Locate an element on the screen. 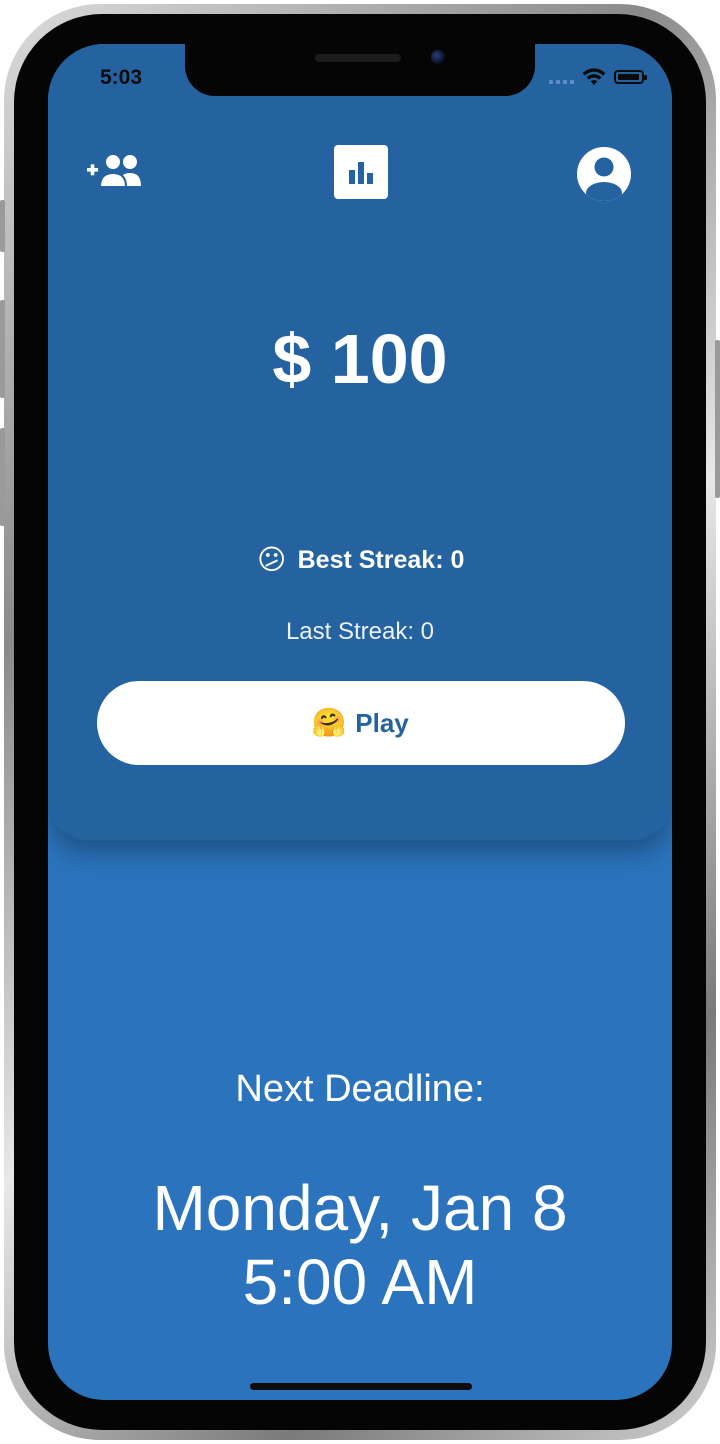  account-circle-icon is located at coordinates (604, 174).